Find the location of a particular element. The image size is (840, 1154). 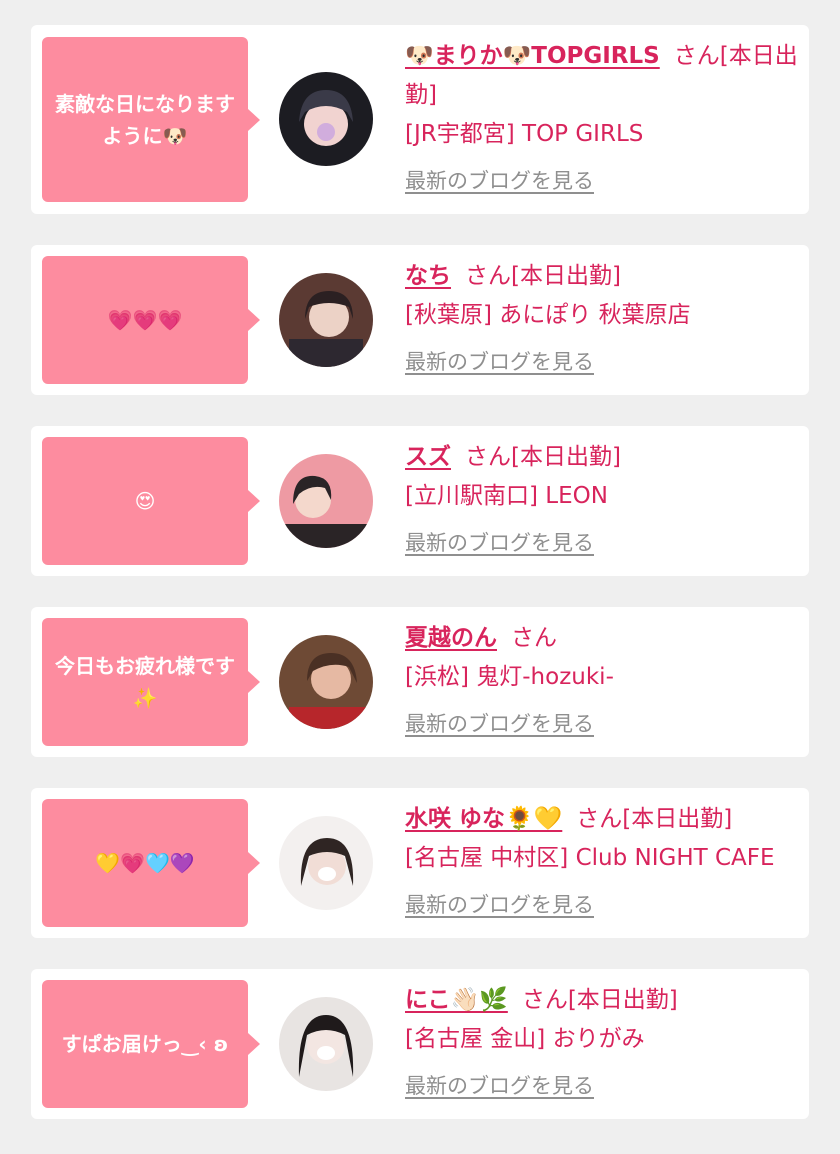

shop-name: [立川駅南口] LEON is located at coordinates (602, 496).